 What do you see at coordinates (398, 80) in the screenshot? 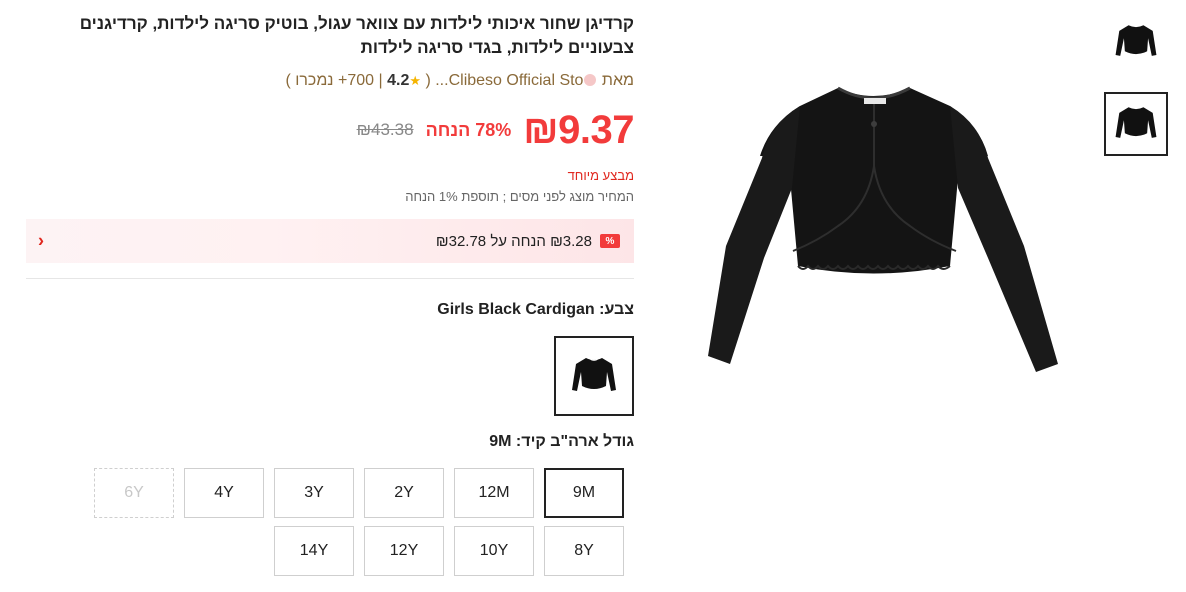
I see `rating-value: 4.2` at bounding box center [398, 80].